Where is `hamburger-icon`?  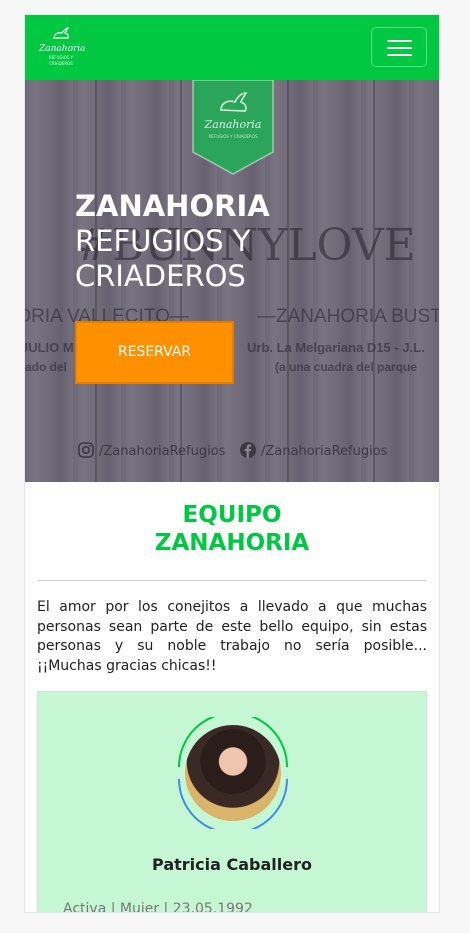
hamburger-icon is located at coordinates (399, 41).